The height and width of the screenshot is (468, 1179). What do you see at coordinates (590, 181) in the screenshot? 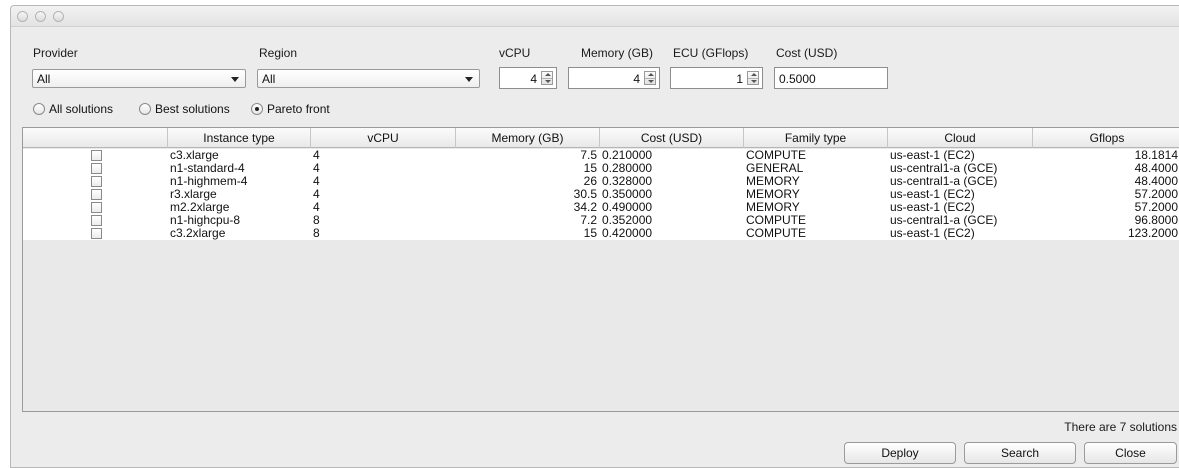
I see `cell-memory: 26` at bounding box center [590, 181].